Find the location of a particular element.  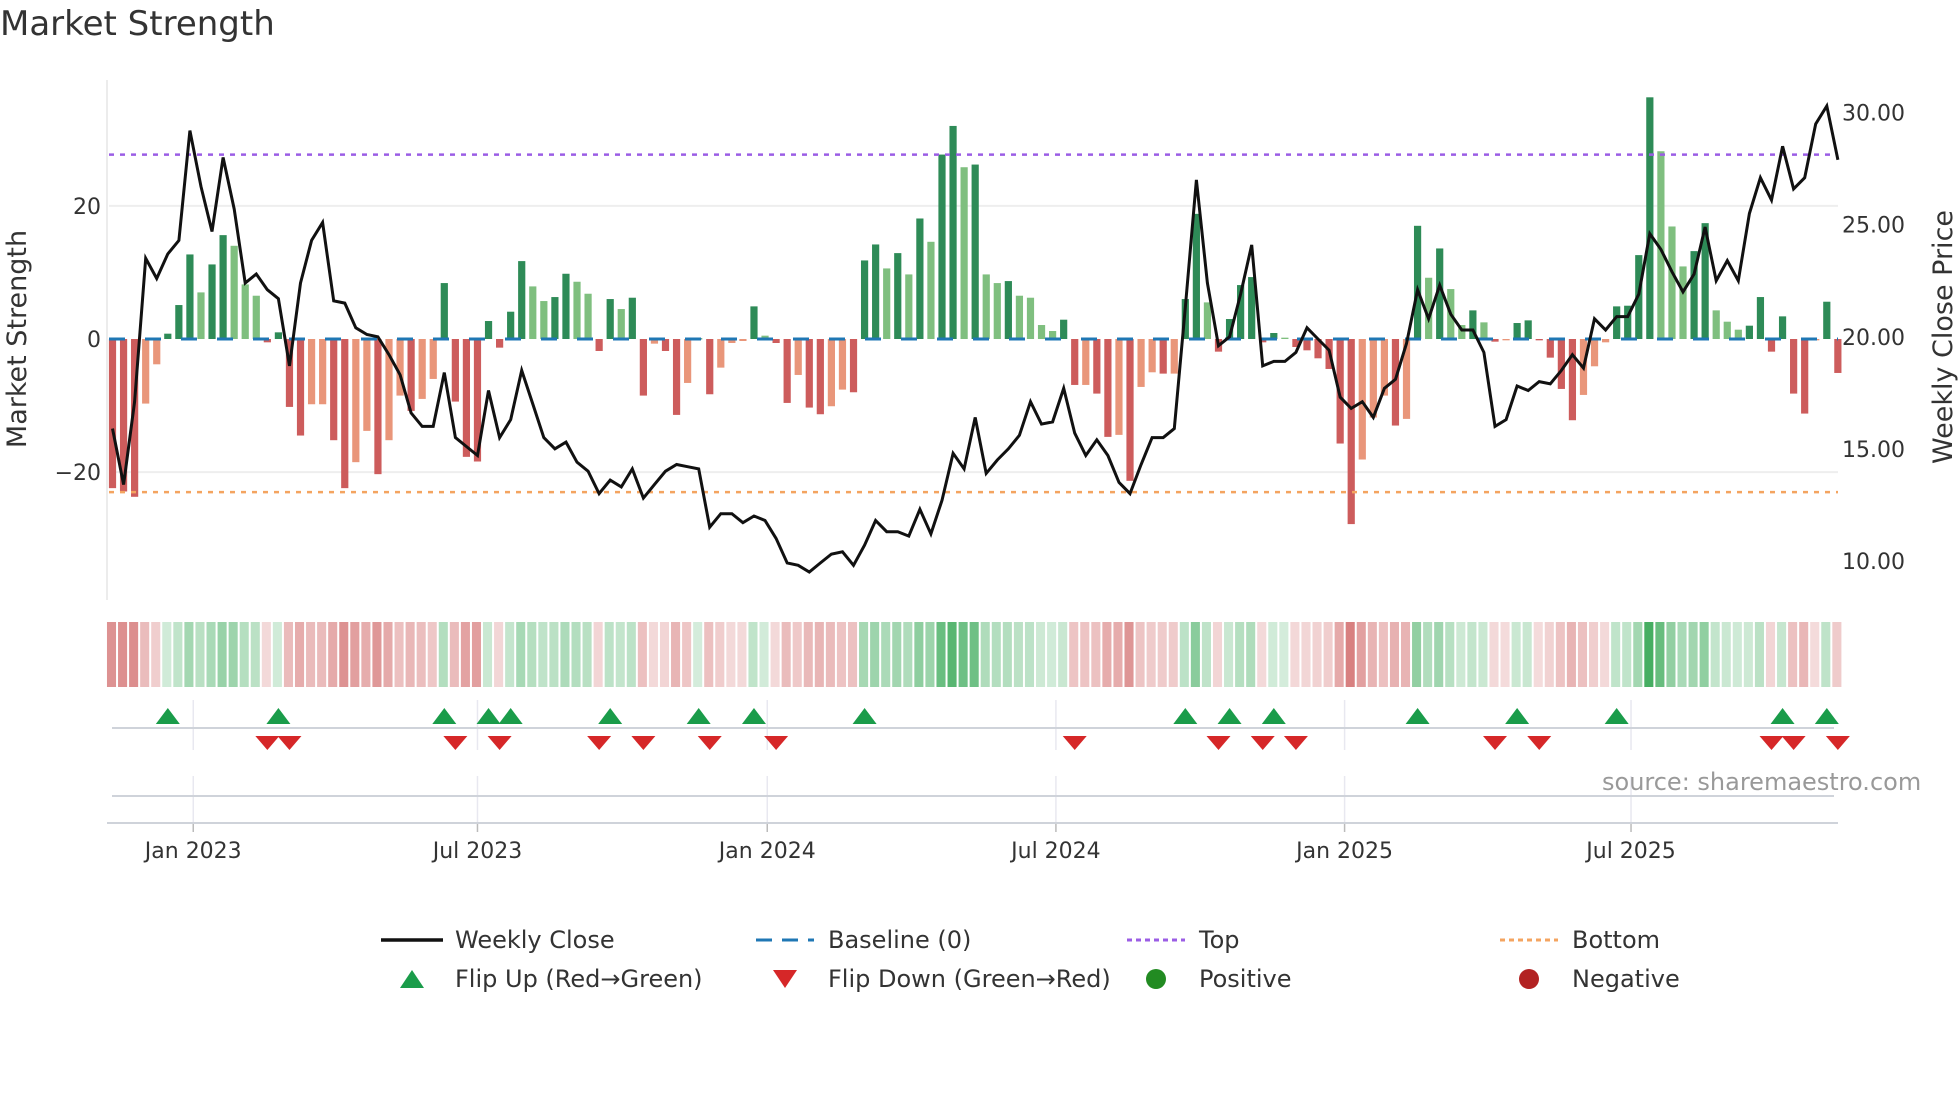

y-tick-label: 0 is located at coordinates (94, 340).